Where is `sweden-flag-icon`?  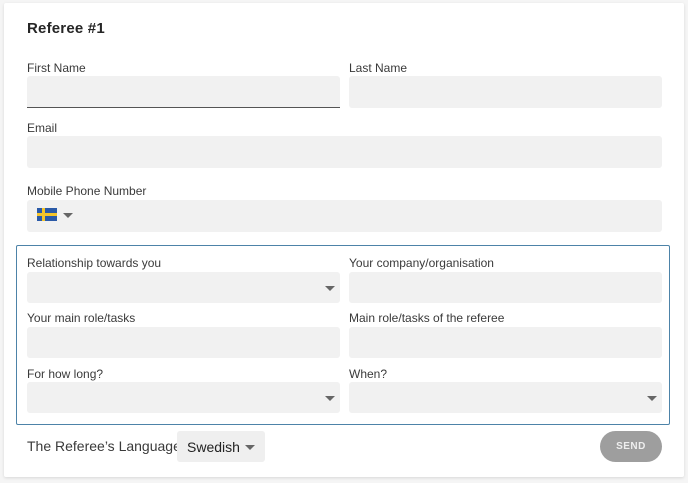 sweden-flag-icon is located at coordinates (47, 214).